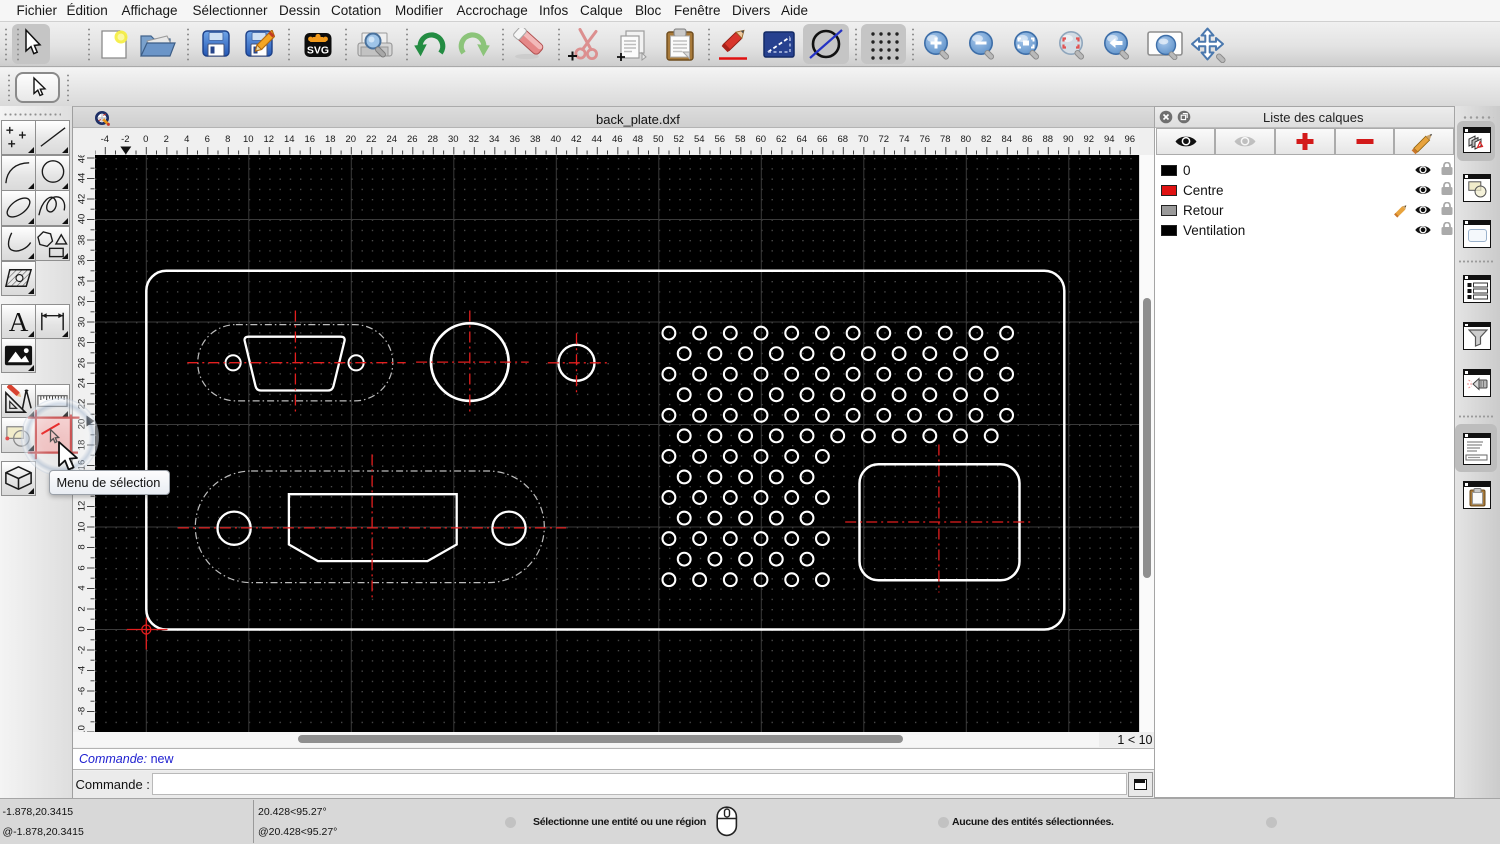  Describe the element at coordinates (19, 322) in the screenshot. I see `svg-text: A` at that location.